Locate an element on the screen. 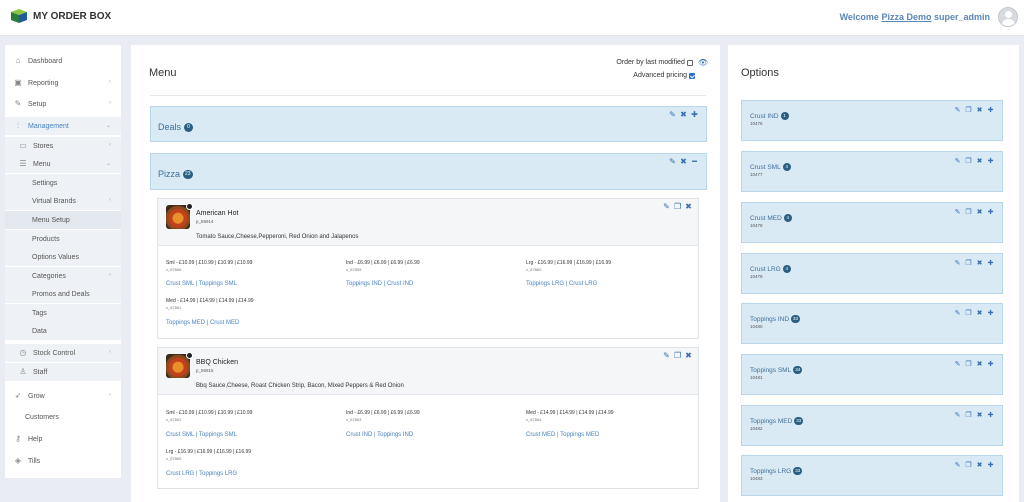  sidebar-item-setup: ✎ Setup ‹ is located at coordinates (63, 104).